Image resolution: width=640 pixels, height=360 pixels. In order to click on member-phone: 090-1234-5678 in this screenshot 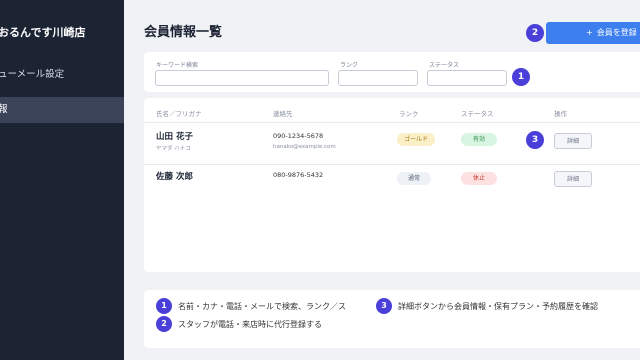, I will do `click(298, 136)`.